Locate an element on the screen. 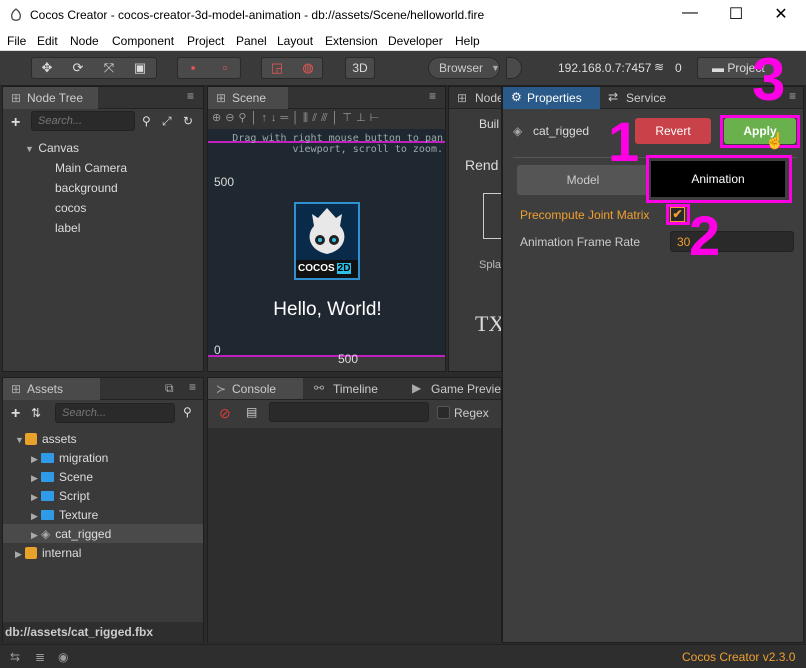 Image resolution: width=806 pixels, height=668 pixels. gear-icon: ⚙ is located at coordinates (516, 97).